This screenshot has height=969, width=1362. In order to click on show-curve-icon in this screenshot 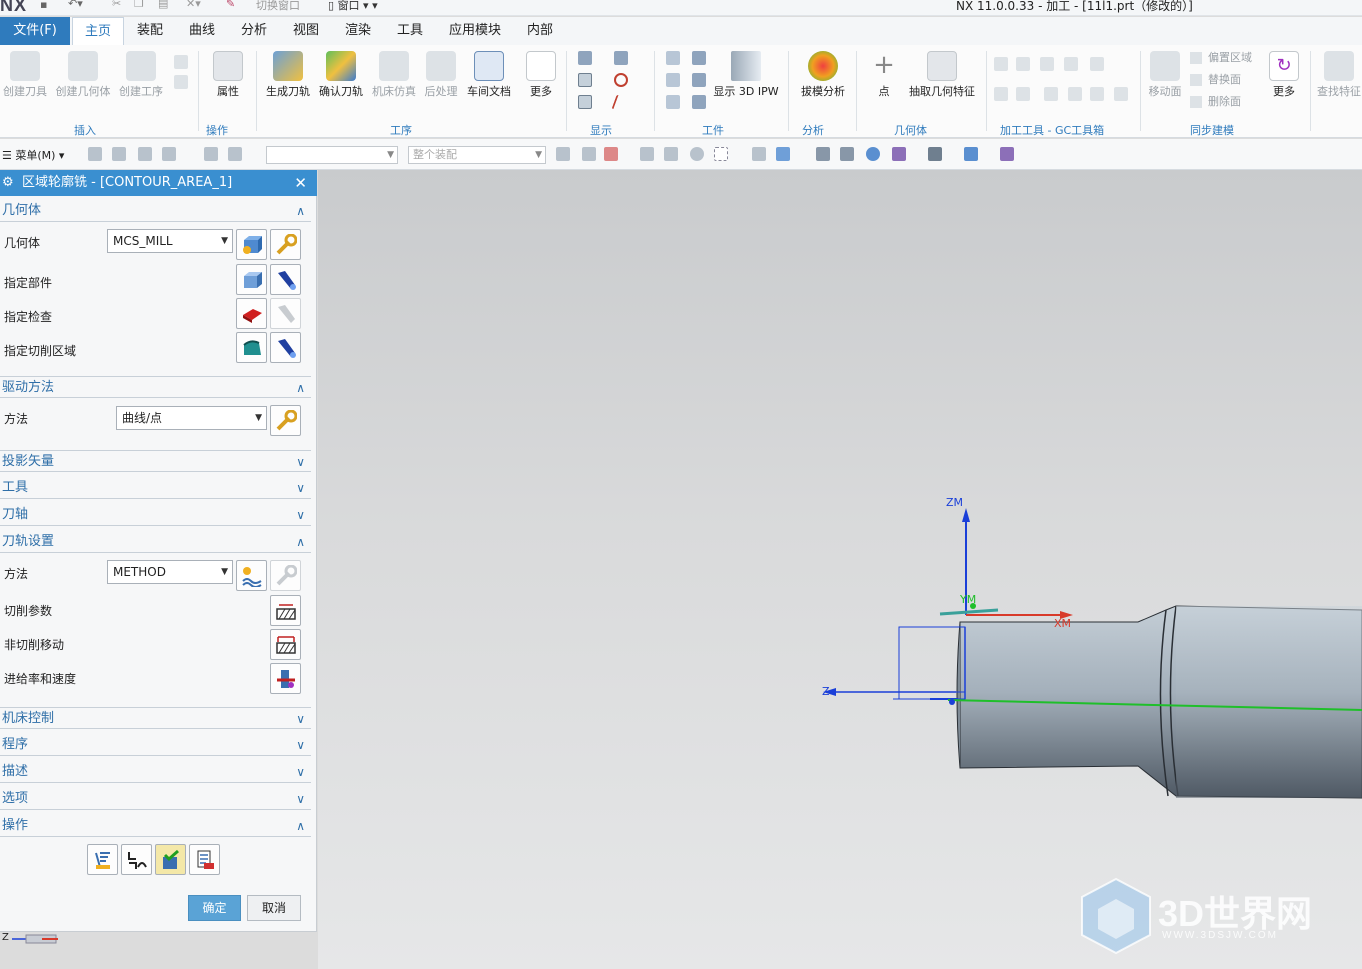, I will do `click(621, 102)`.